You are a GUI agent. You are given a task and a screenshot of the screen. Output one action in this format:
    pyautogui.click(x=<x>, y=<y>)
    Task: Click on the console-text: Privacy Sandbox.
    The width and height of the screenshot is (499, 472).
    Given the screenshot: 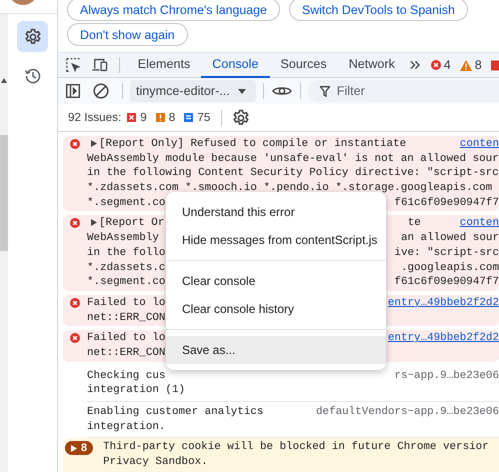 What is the action you would take?
    pyautogui.click(x=155, y=462)
    